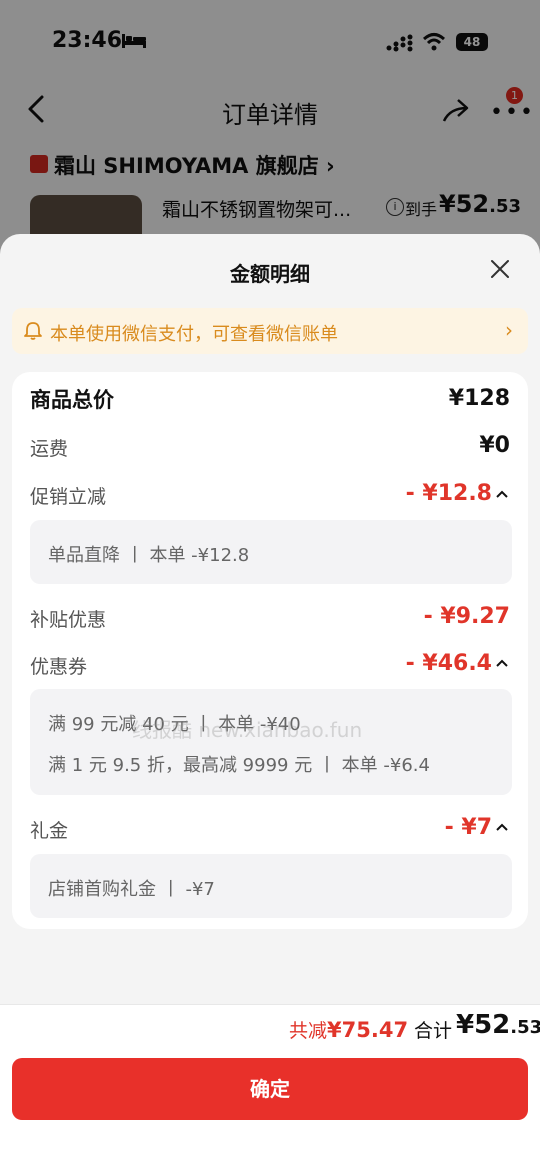 This screenshot has height=1175, width=540. I want to click on promo-value: - ¥12.8, so click(449, 493).